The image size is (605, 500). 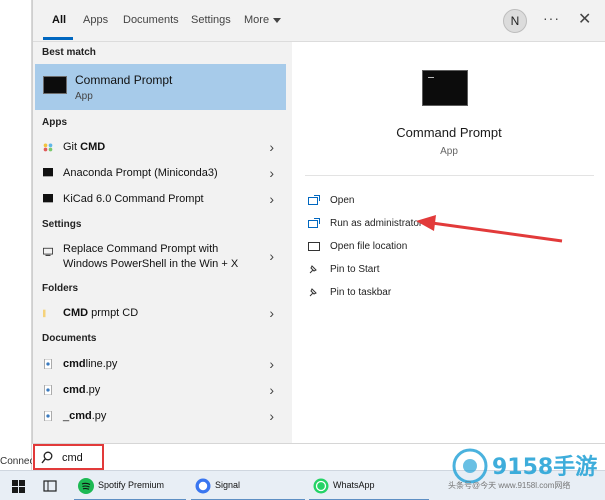 I want to click on detail-title: Command Prompt, so click(x=449, y=132).